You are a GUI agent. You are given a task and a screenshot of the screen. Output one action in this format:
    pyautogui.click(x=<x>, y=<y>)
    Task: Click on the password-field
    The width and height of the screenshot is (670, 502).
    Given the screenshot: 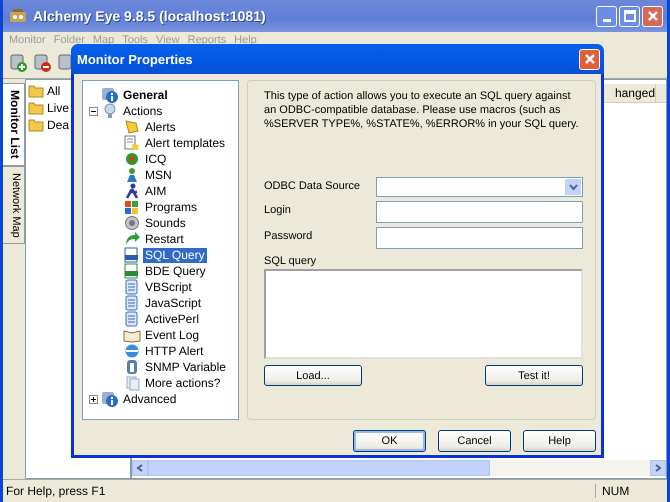 What is the action you would take?
    pyautogui.click(x=479, y=238)
    